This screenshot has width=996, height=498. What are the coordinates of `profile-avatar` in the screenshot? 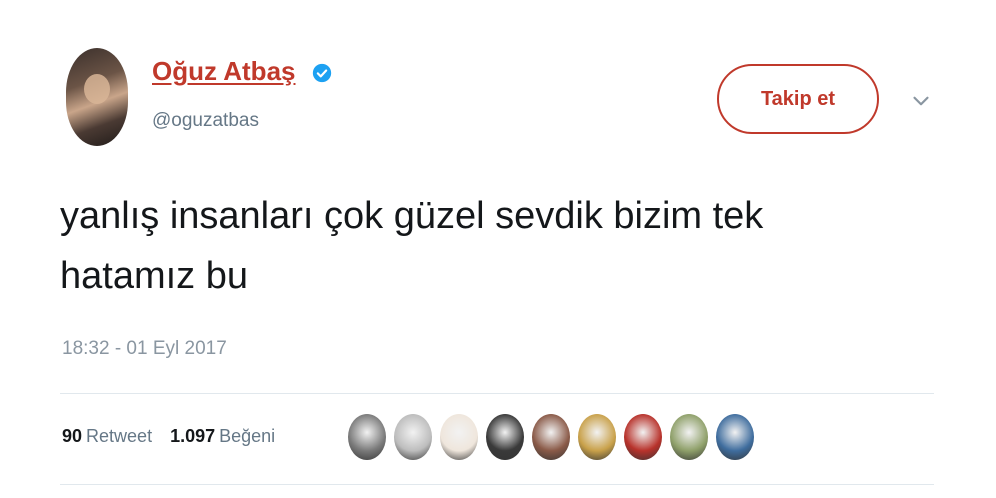 It's located at (97, 97).